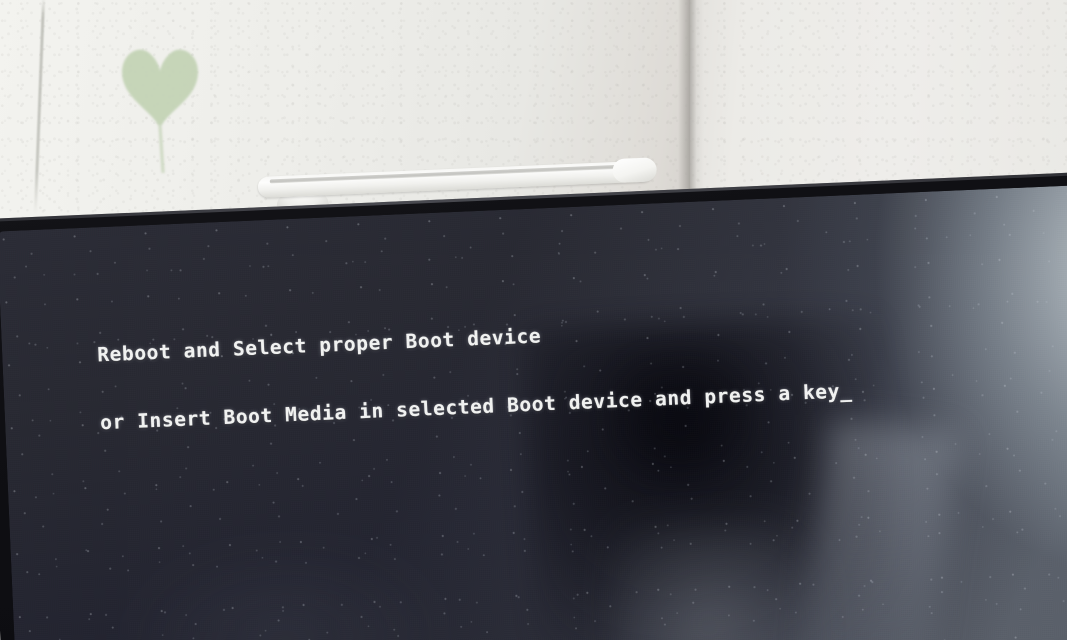 The height and width of the screenshot is (640, 1067). What do you see at coordinates (160, 105) in the screenshot?
I see `heart-decal-icon` at bounding box center [160, 105].